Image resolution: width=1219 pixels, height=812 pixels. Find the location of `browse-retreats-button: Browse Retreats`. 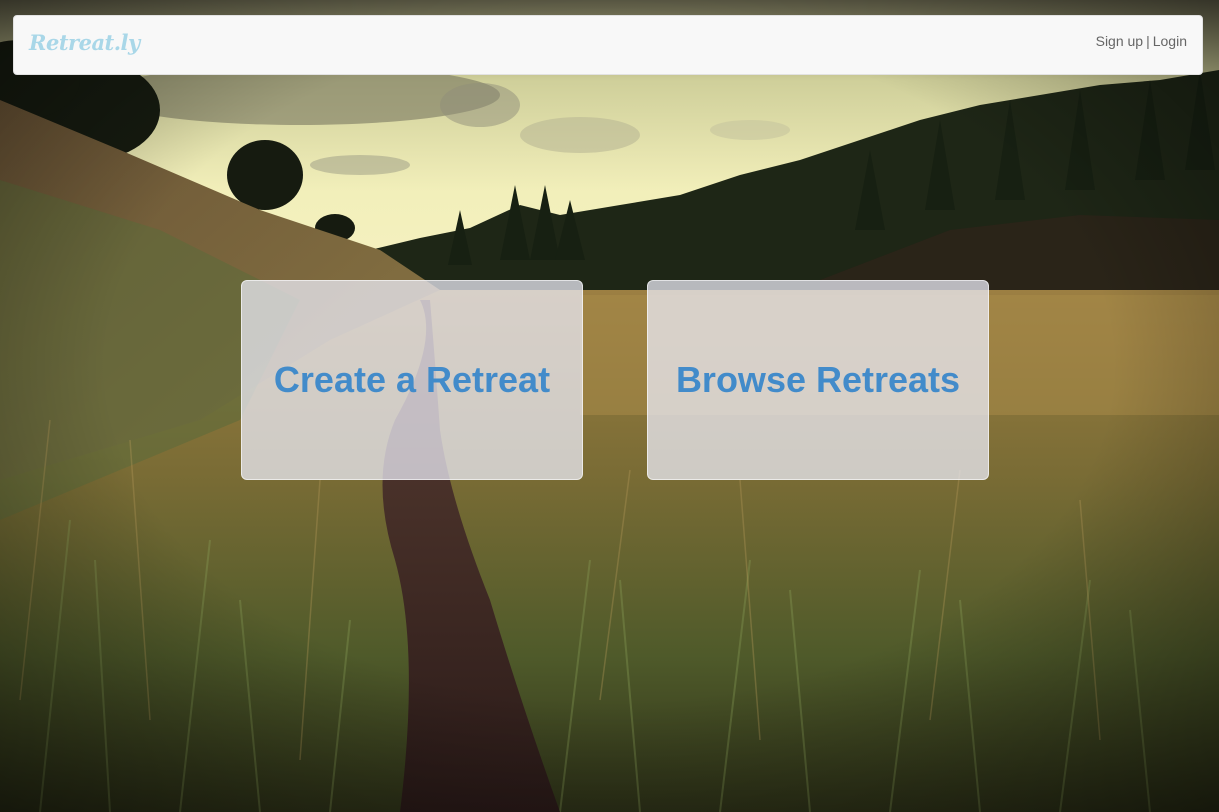

browse-retreats-button: Browse Retreats is located at coordinates (818, 380).